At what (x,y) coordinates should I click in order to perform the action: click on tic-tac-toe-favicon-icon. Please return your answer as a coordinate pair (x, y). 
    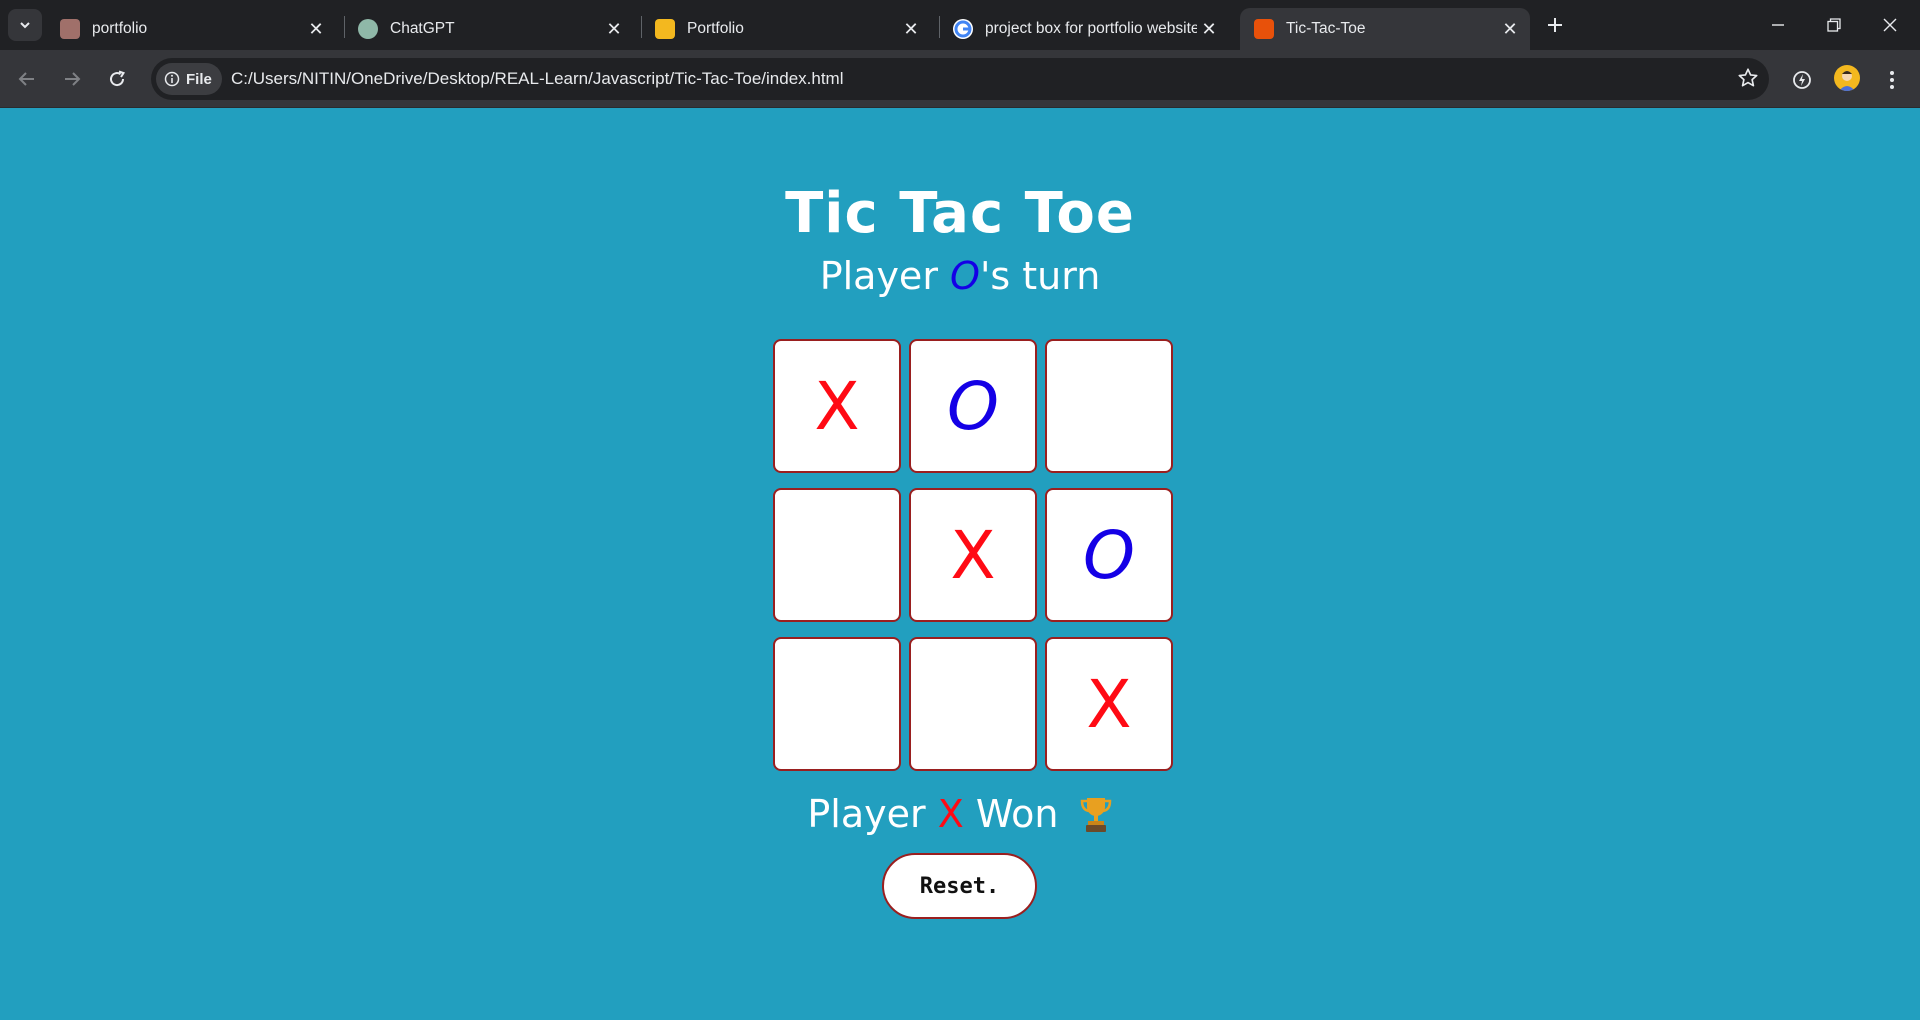
    Looking at the image, I should click on (1264, 29).